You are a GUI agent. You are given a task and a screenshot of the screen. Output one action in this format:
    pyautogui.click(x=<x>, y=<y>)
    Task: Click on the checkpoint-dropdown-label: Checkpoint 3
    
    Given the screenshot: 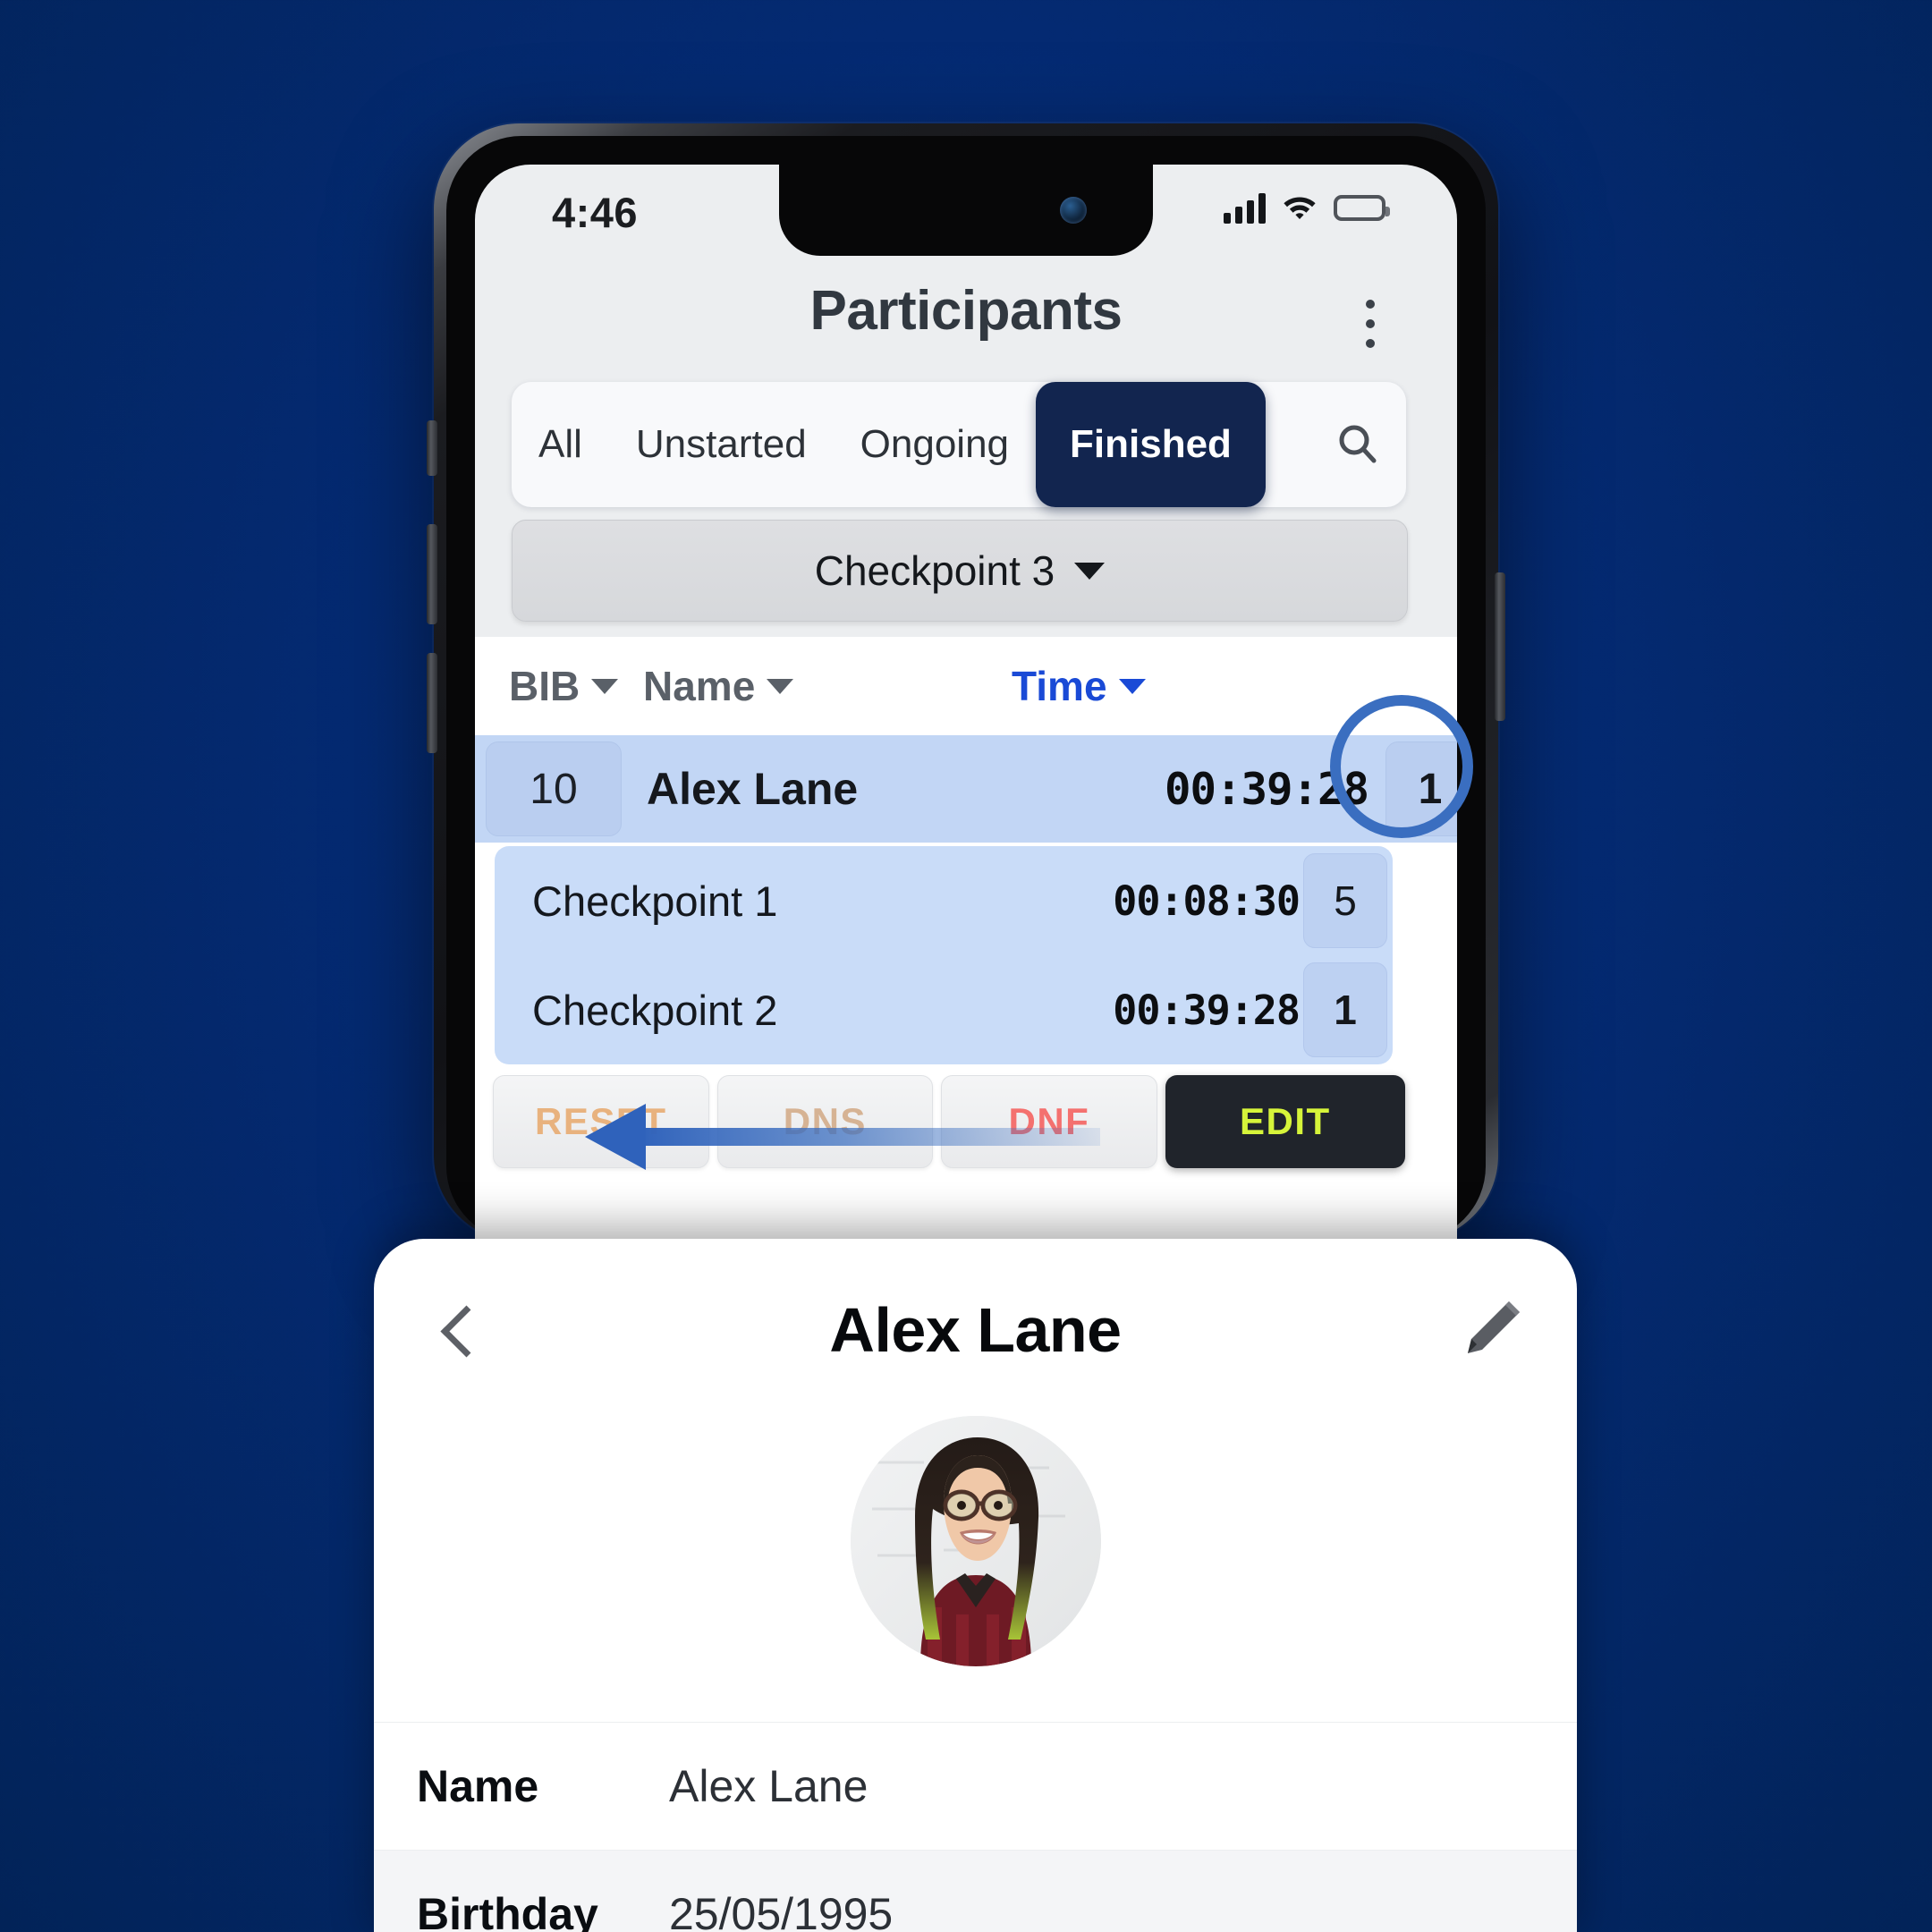 What is the action you would take?
    pyautogui.click(x=934, y=570)
    